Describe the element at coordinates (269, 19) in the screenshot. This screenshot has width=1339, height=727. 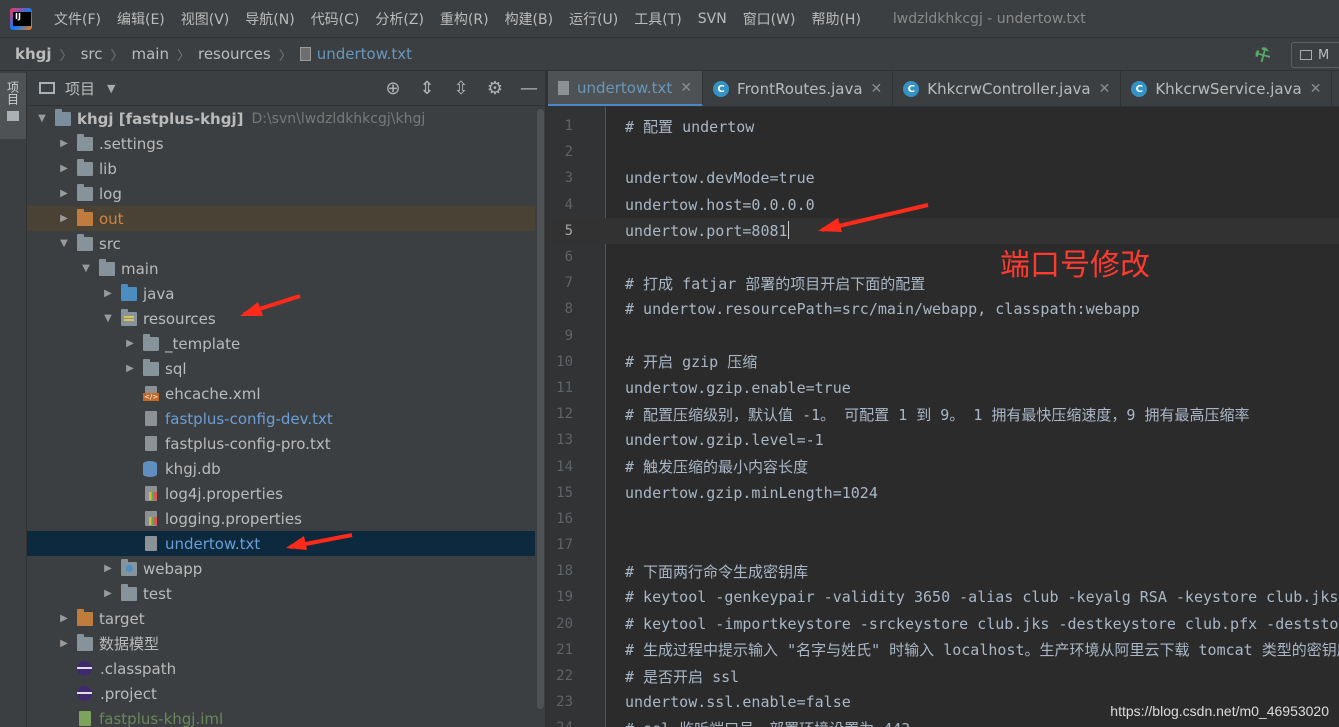
I see `menu-navigate: 导航(N)` at that location.